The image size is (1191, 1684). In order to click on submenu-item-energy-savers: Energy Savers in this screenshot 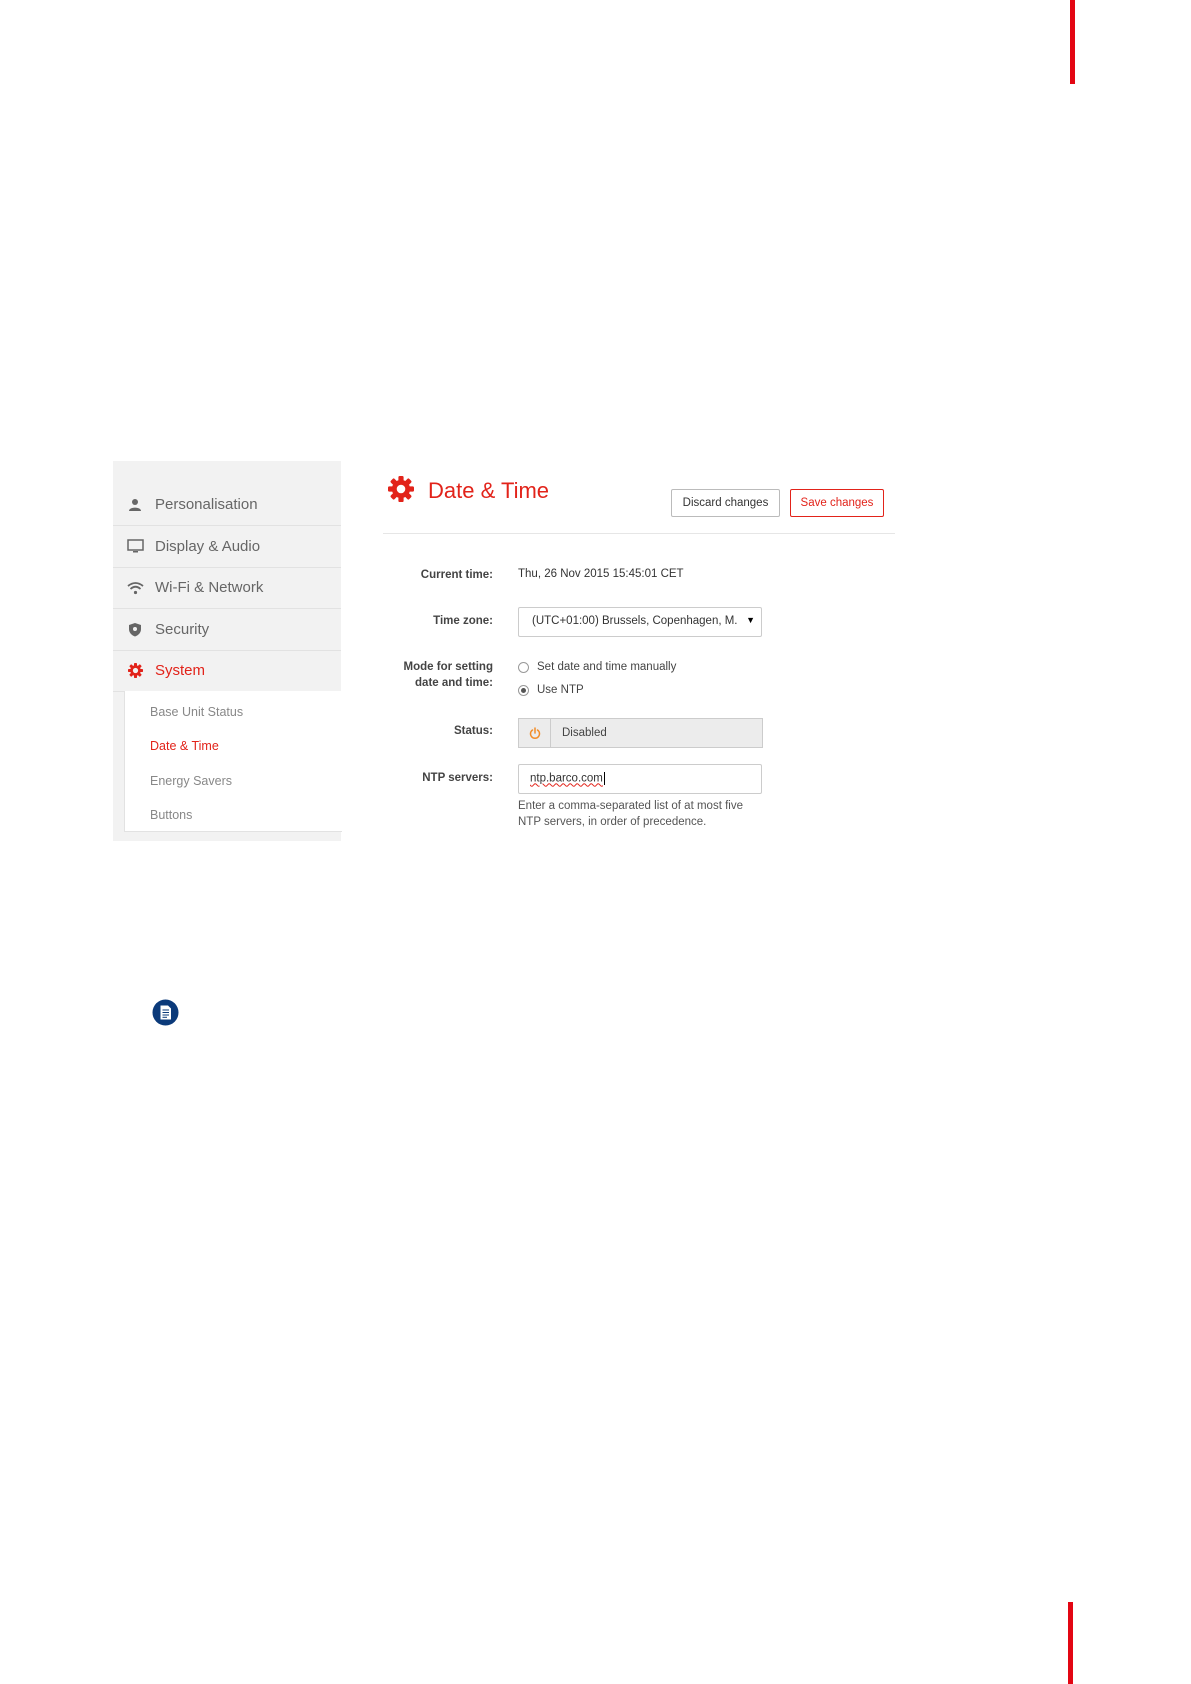, I will do `click(191, 781)`.